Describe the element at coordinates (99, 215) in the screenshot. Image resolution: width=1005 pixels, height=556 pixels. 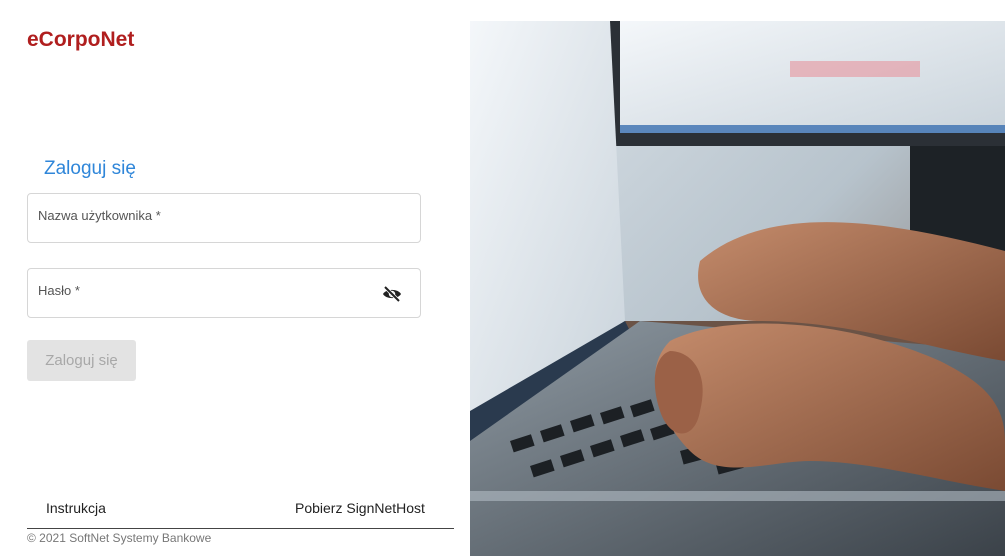
I see `username-label: Nazwa użytkownika *` at that location.